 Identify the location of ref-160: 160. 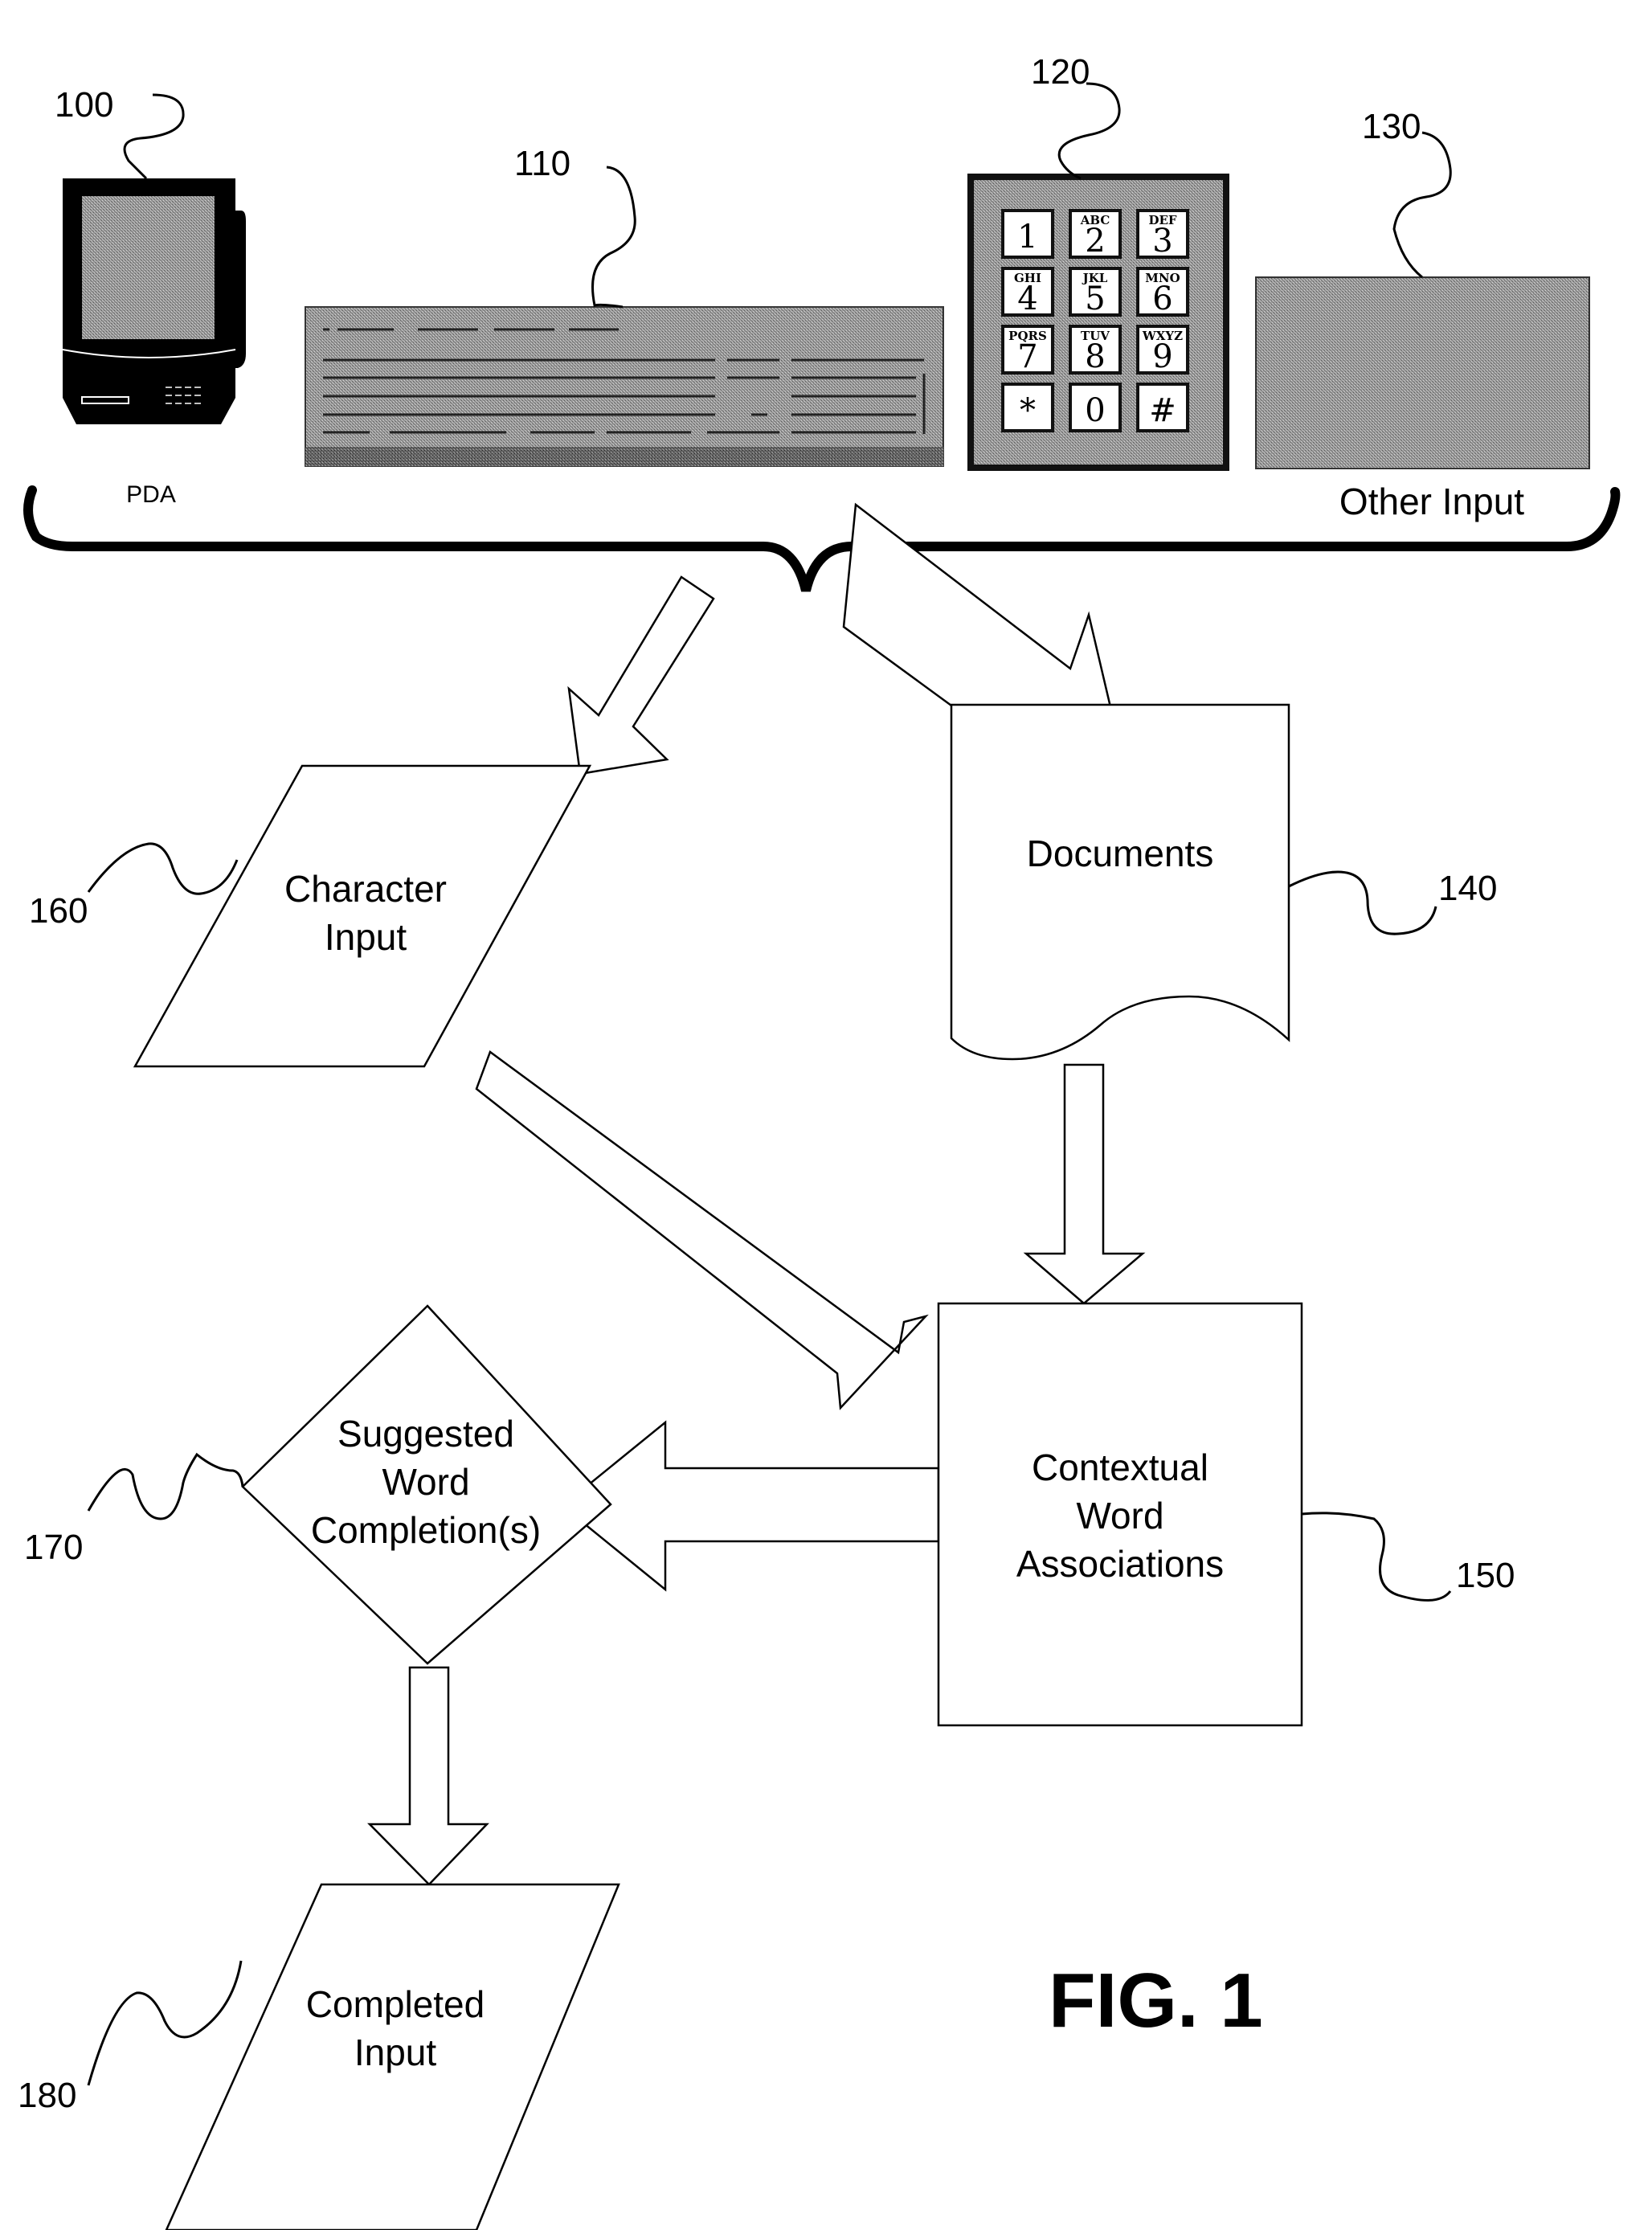
(59, 911).